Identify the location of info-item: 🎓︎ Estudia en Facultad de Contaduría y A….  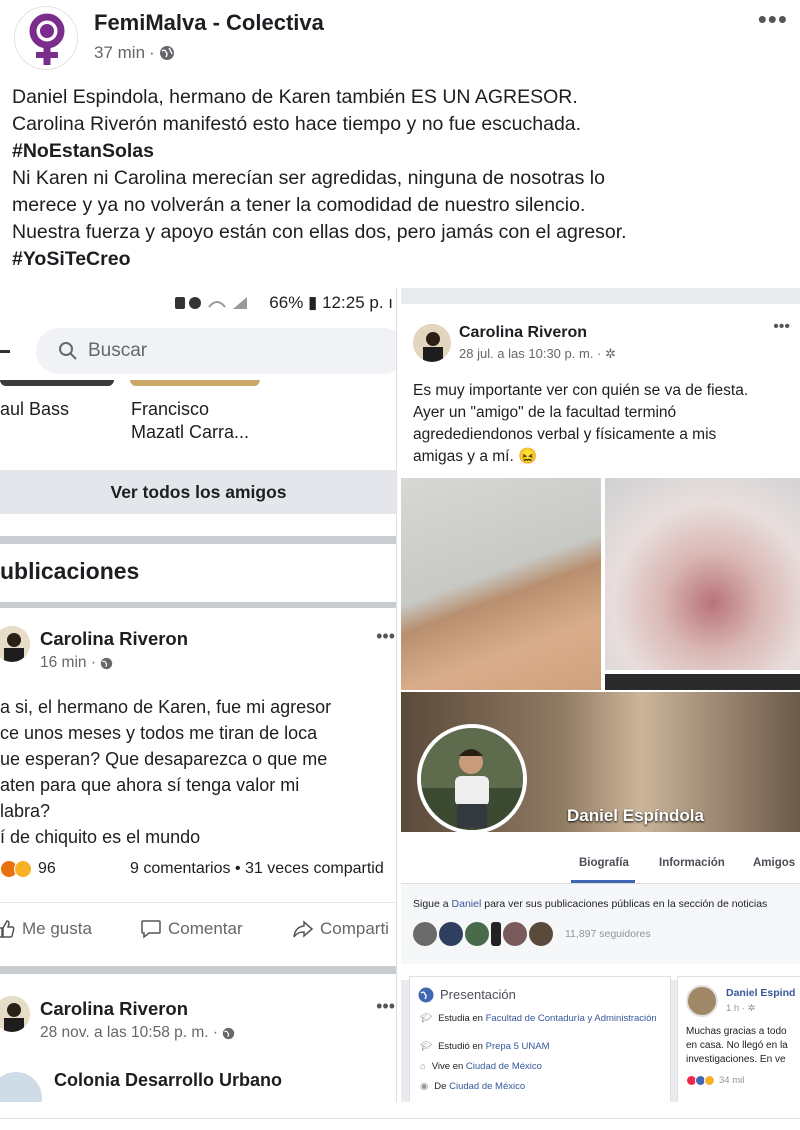
(538, 1018).